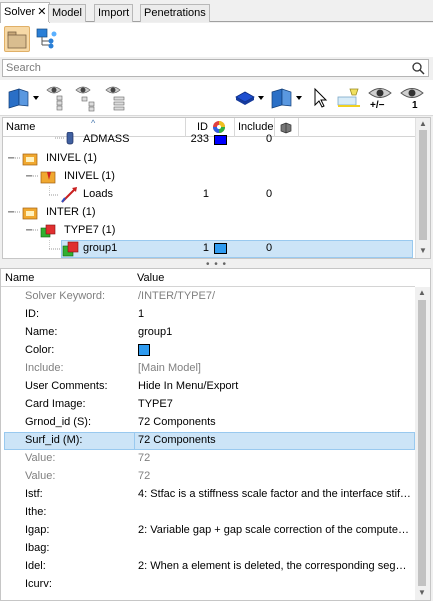 Image resolution: width=433 pixels, height=601 pixels. What do you see at coordinates (54, 440) in the screenshot?
I see `property-name: Surf_id (M):` at bounding box center [54, 440].